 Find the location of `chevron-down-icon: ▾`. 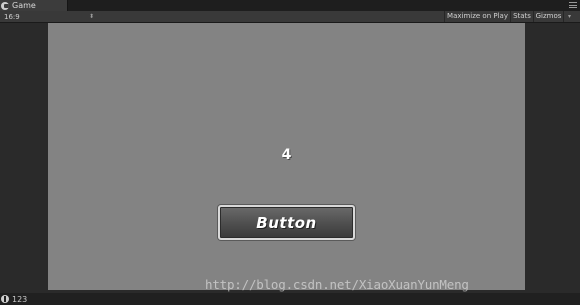

chevron-down-icon: ▾ is located at coordinates (569, 16).